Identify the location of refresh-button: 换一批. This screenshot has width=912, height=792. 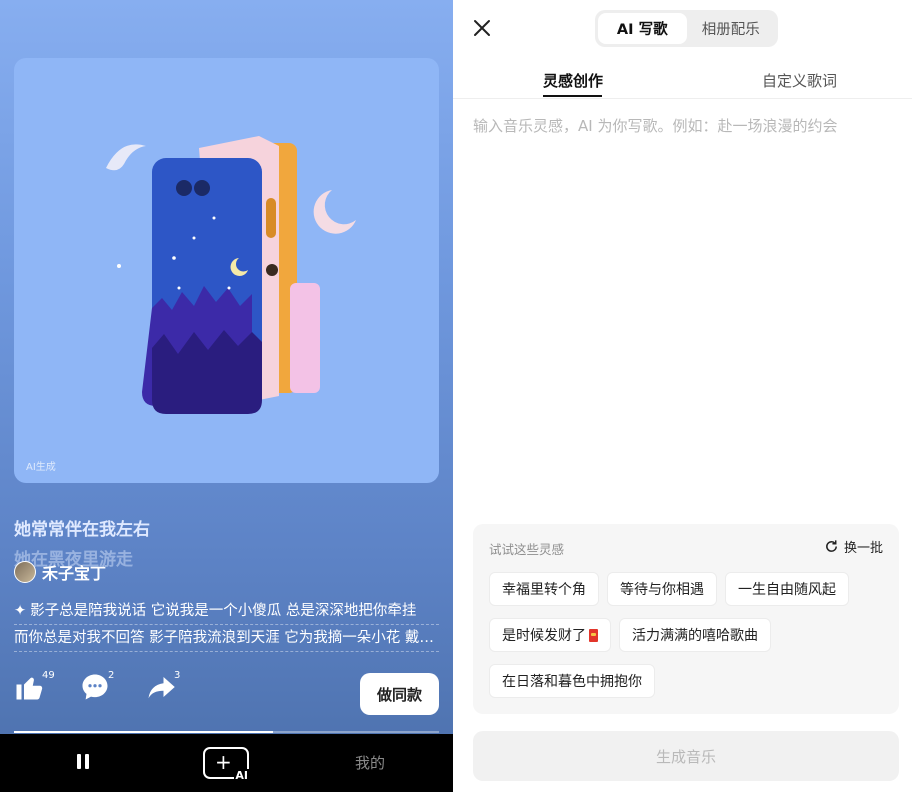
(853, 546).